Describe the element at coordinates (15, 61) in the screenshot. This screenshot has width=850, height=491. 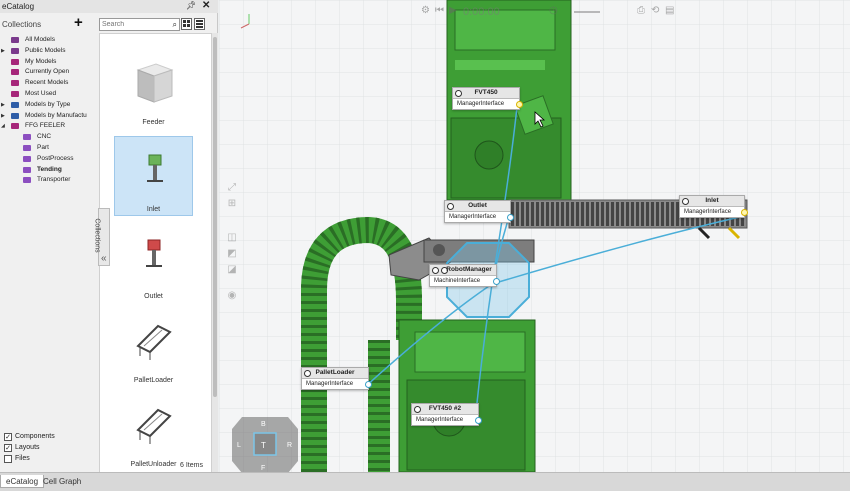
I see `folder-icon` at that location.